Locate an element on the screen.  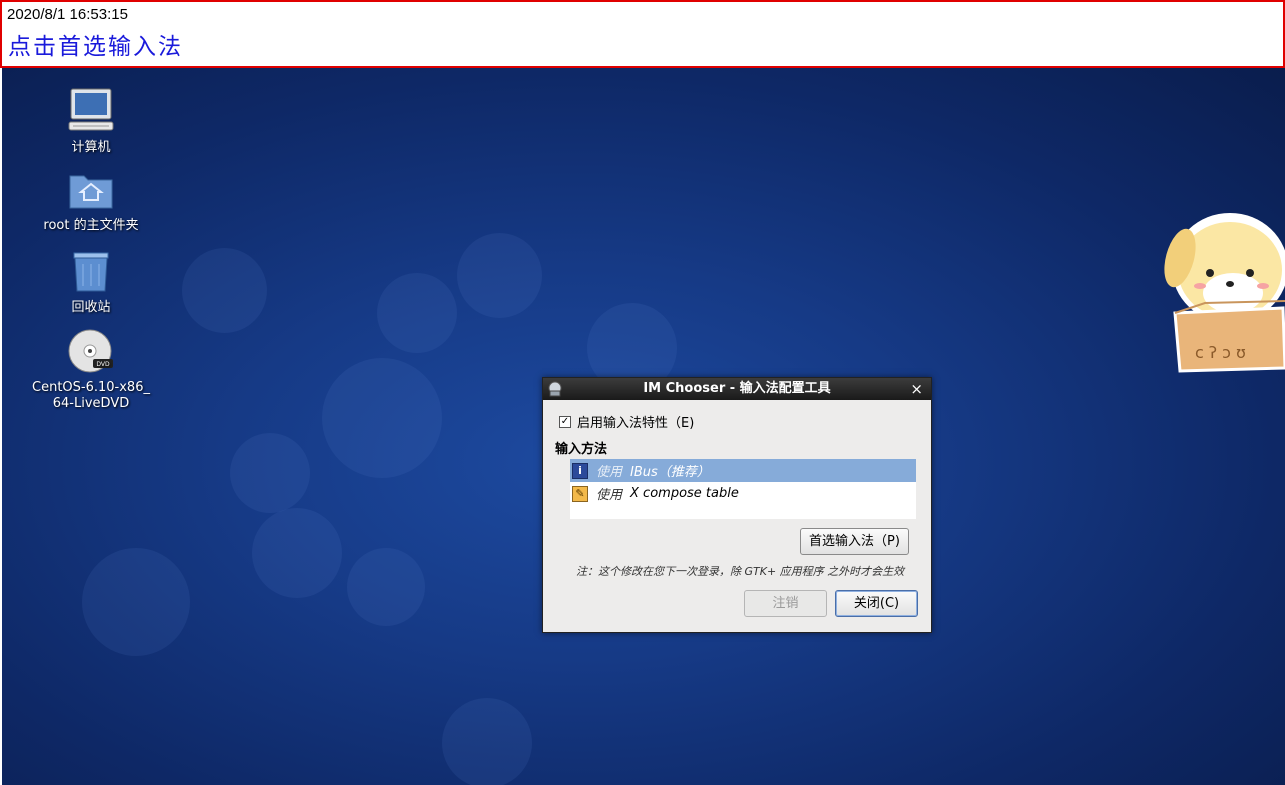
list-item-ibus: i 使用 IBus（推荐） is located at coordinates (743, 470).